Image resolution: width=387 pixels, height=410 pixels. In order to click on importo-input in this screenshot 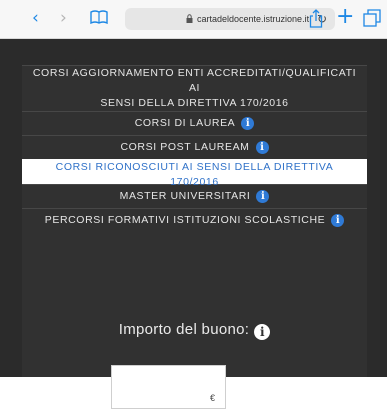, I will do `click(170, 388)`.